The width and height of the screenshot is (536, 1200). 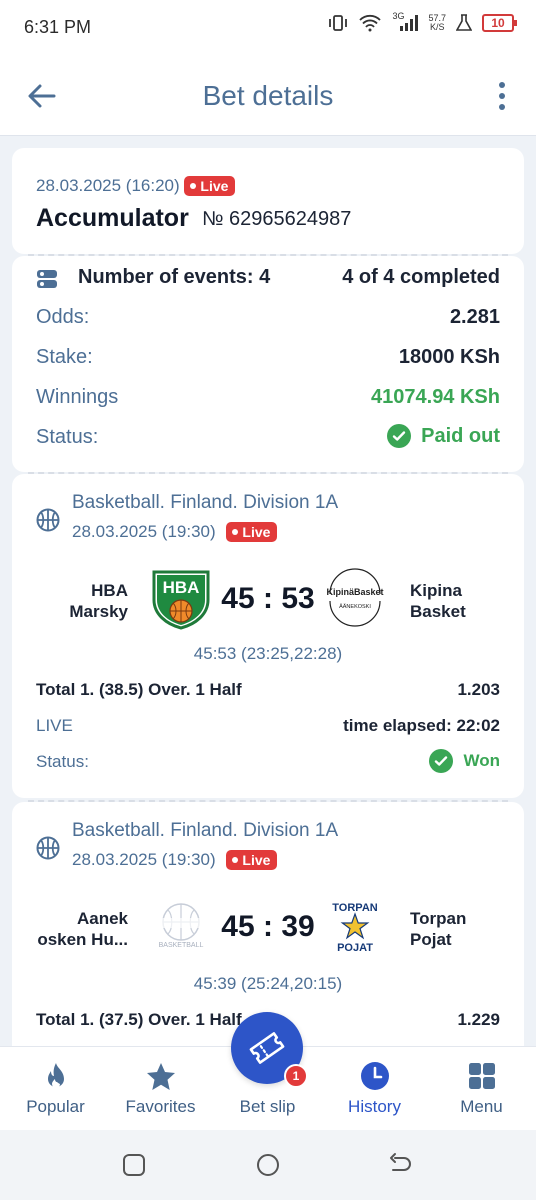 What do you see at coordinates (181, 945) in the screenshot?
I see `aanekosken-logo-text: BASKETBALL` at bounding box center [181, 945].